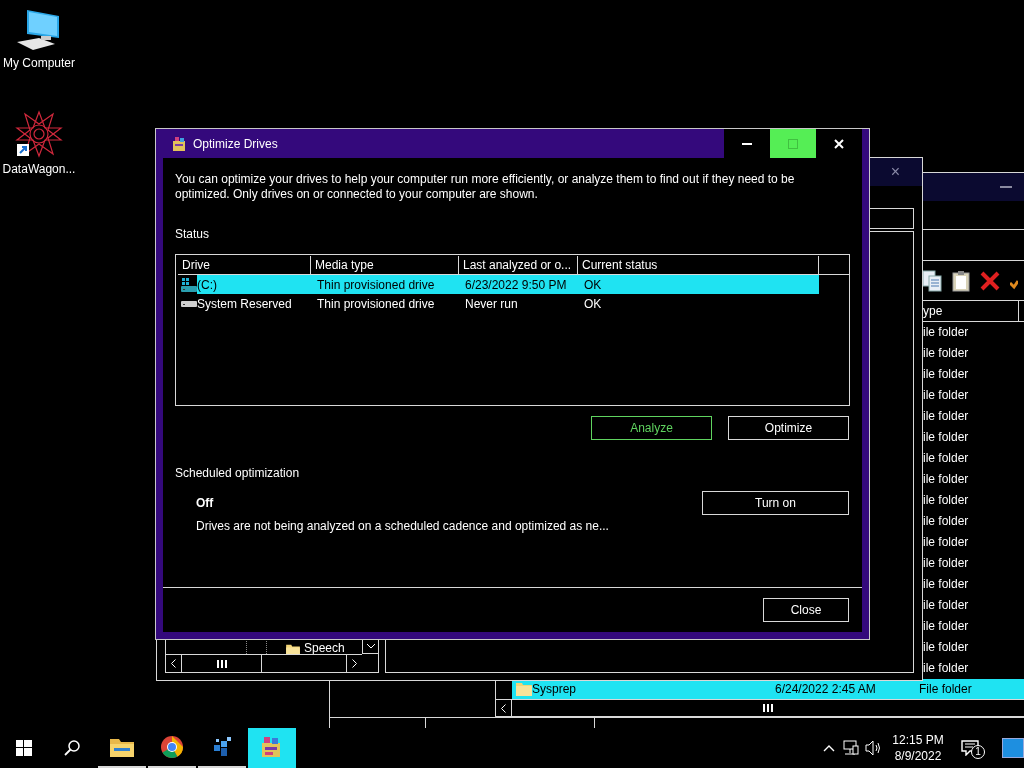  I want to click on date-cell-text: Never run, so click(491, 304).